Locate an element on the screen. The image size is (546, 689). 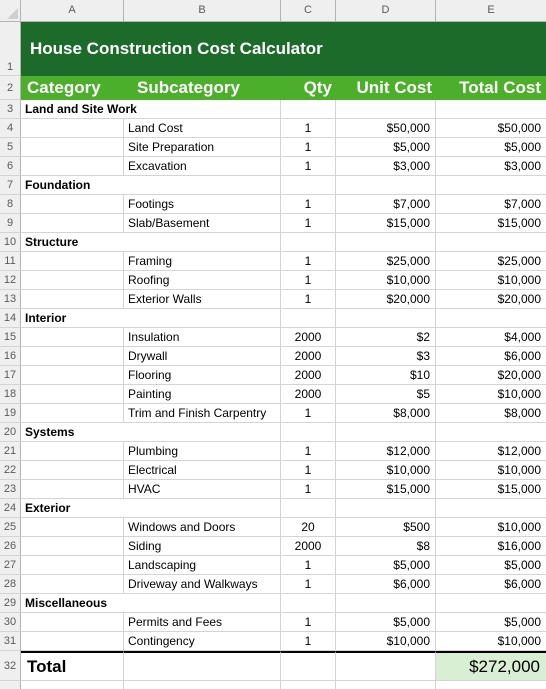
cell-subcategory: Slab/Basement is located at coordinates (202, 223).